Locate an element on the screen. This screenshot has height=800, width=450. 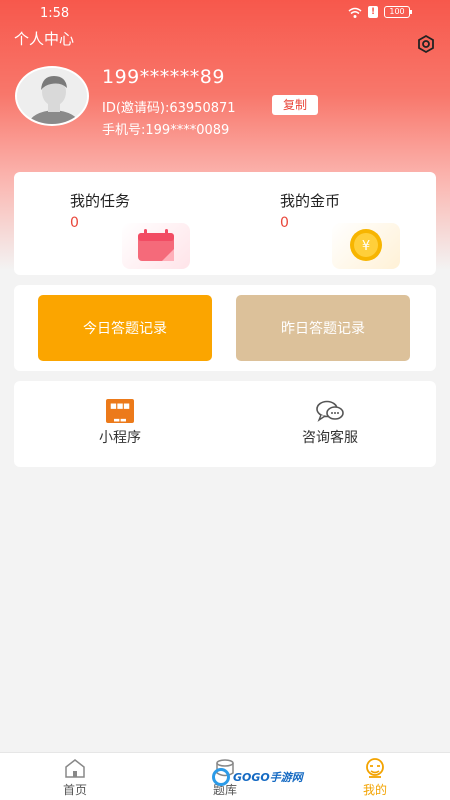
wifi-icon is located at coordinates (355, 12).